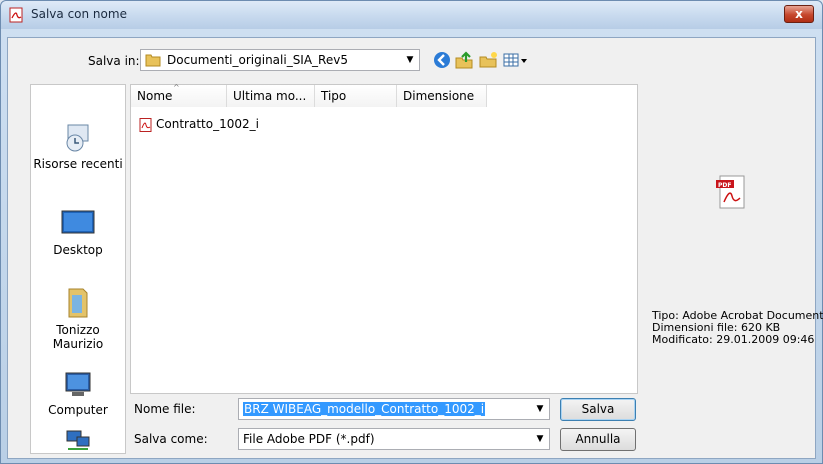  What do you see at coordinates (733, 339) in the screenshot?
I see `file-modified: Modificato: 29.01.2009 09:46` at bounding box center [733, 339].